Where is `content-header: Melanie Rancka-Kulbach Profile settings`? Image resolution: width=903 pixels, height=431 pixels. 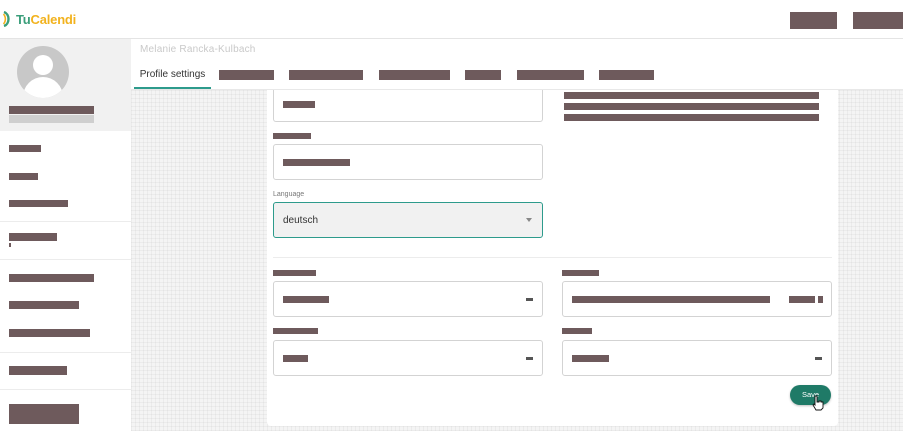
content-header: Melanie Rancka-Kulbach Profile settings is located at coordinates (517, 64).